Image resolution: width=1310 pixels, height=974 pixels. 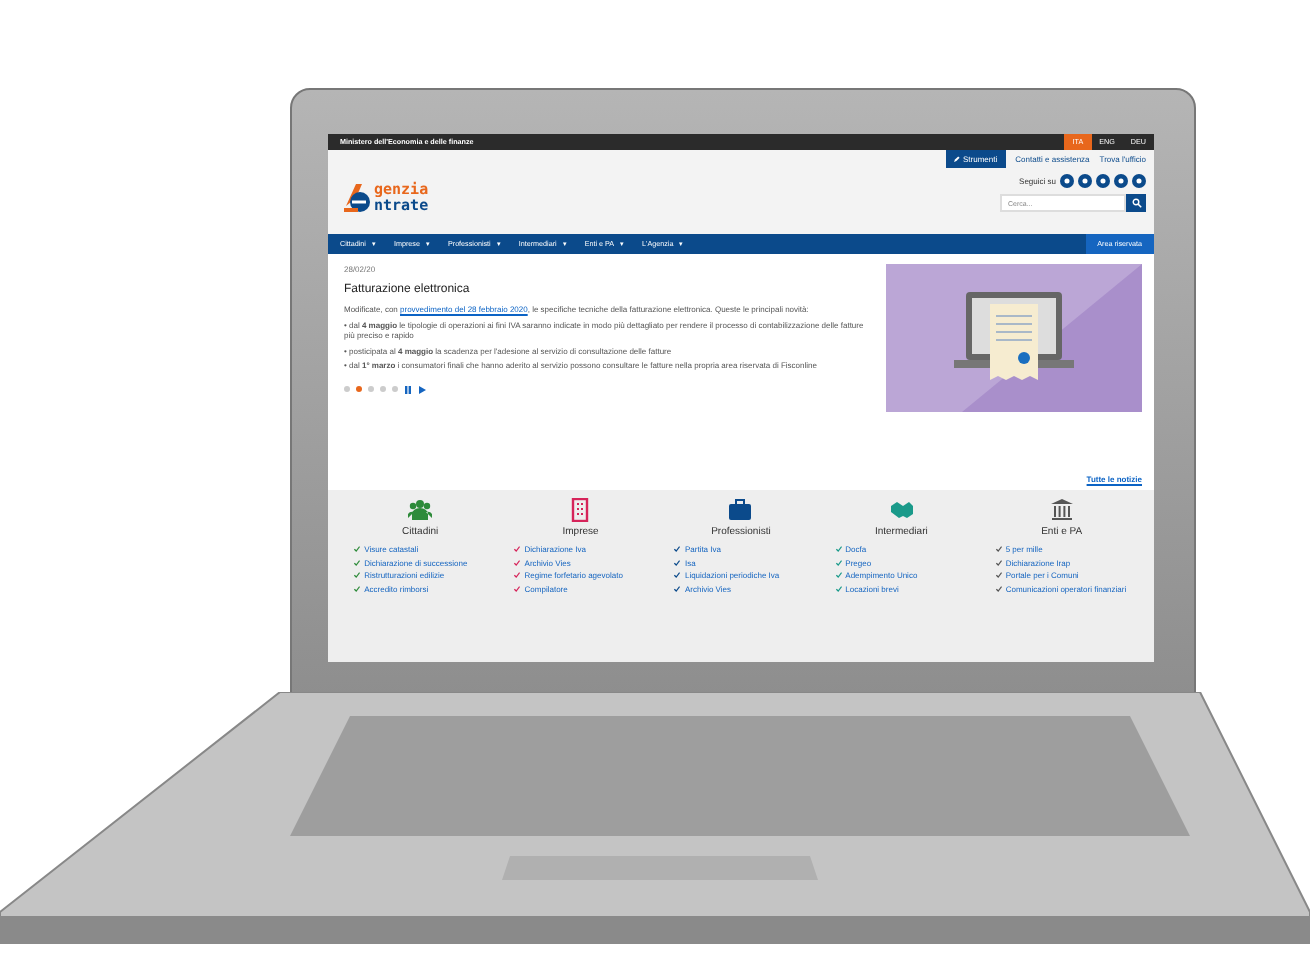 I want to click on pause-icon, so click(x=408, y=389).